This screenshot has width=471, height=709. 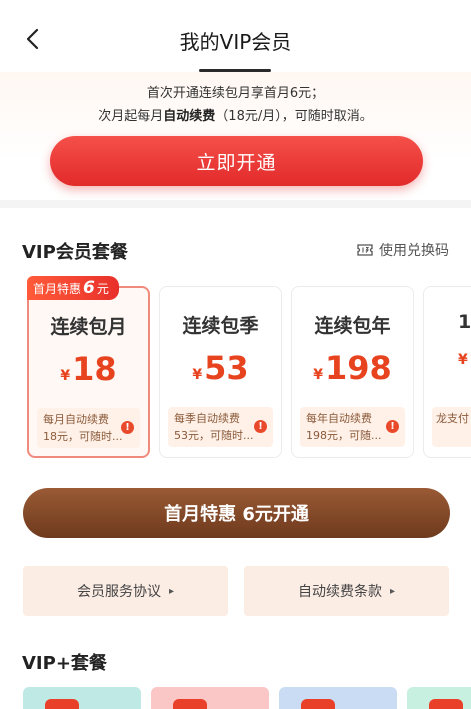 What do you see at coordinates (226, 368) in the screenshot?
I see `price-value: 53` at bounding box center [226, 368].